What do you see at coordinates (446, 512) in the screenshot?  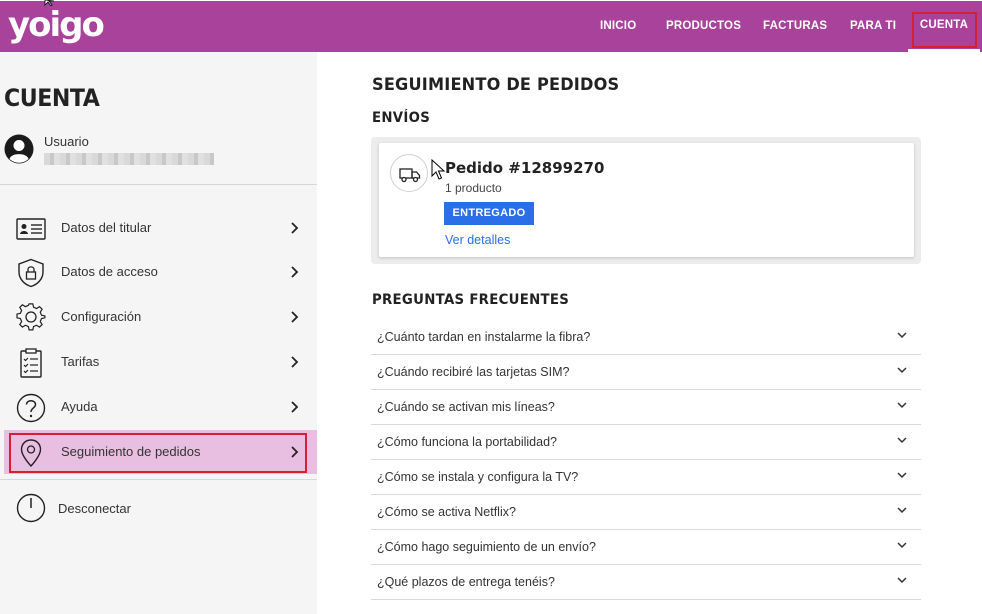 I see `faq-question: ¿Cómo se activa Netflix?` at bounding box center [446, 512].